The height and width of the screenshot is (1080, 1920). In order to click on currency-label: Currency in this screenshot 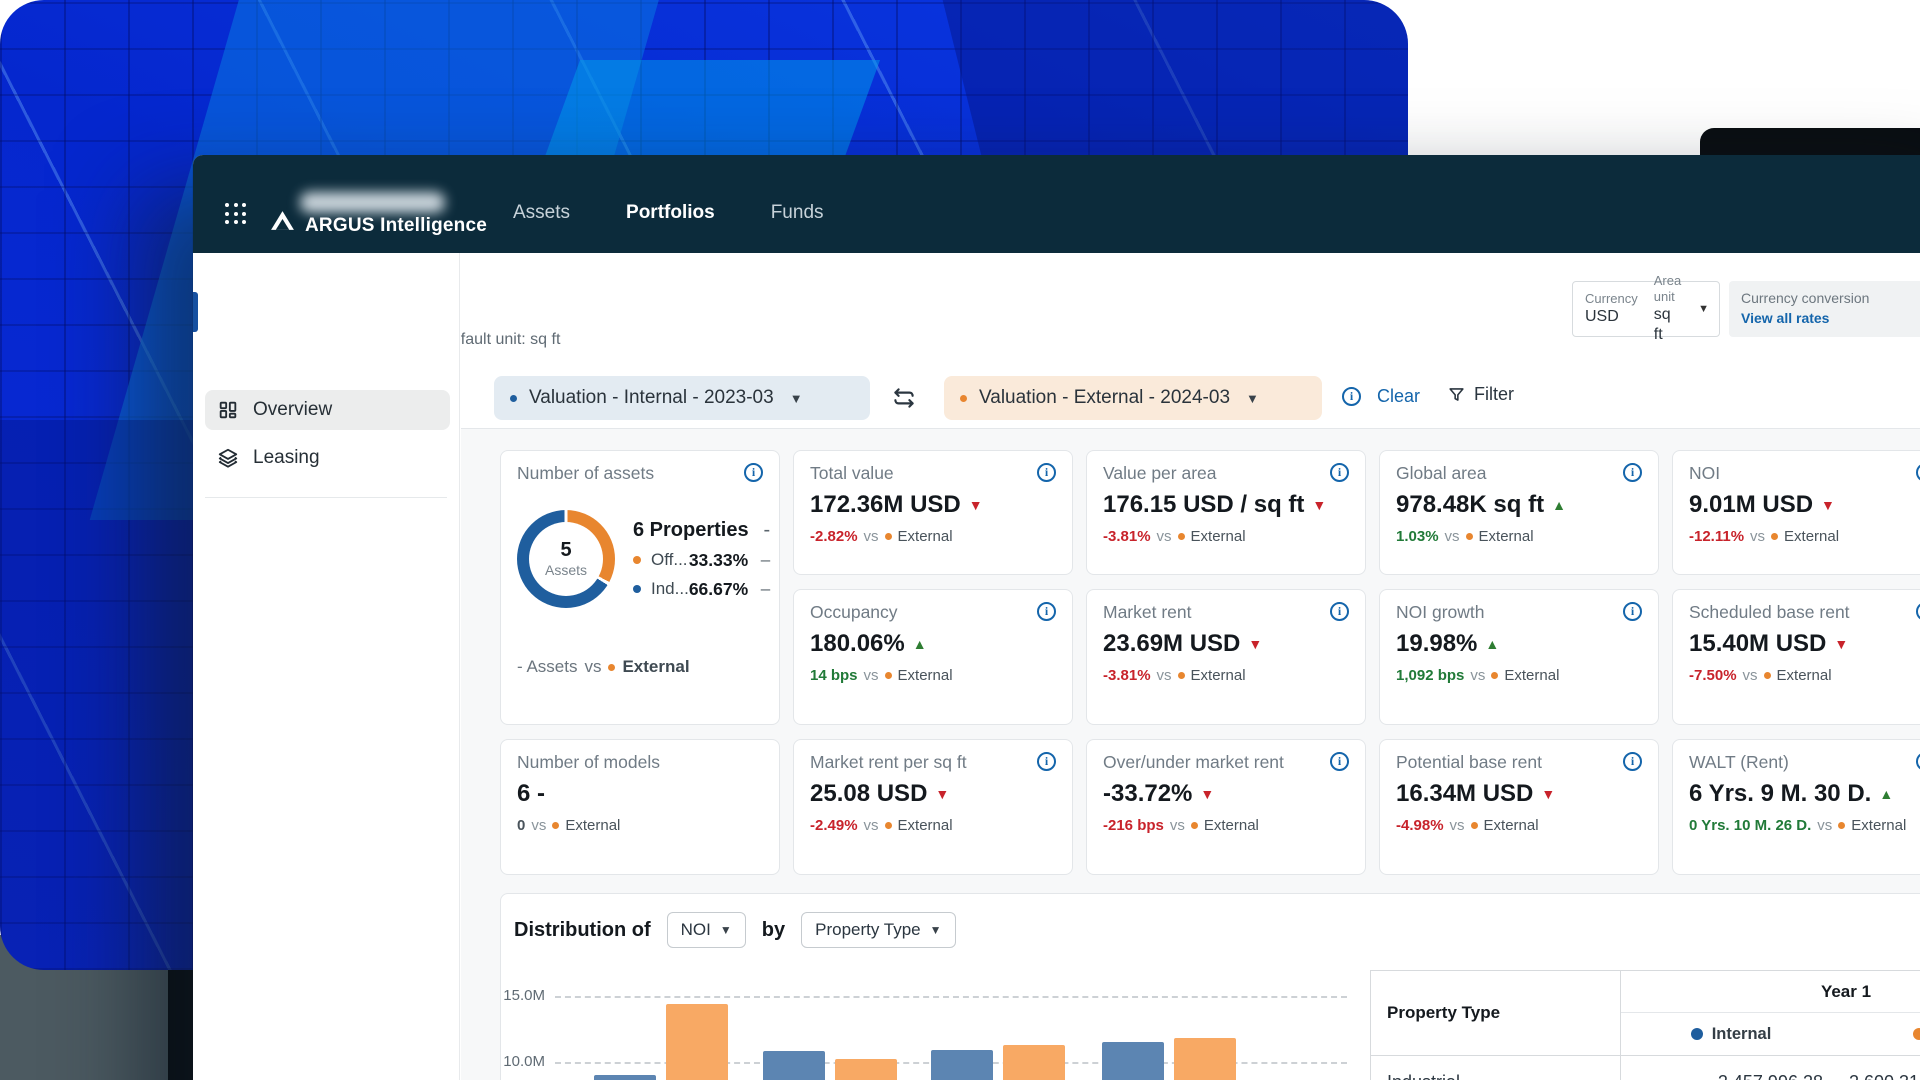, I will do `click(1611, 298)`.